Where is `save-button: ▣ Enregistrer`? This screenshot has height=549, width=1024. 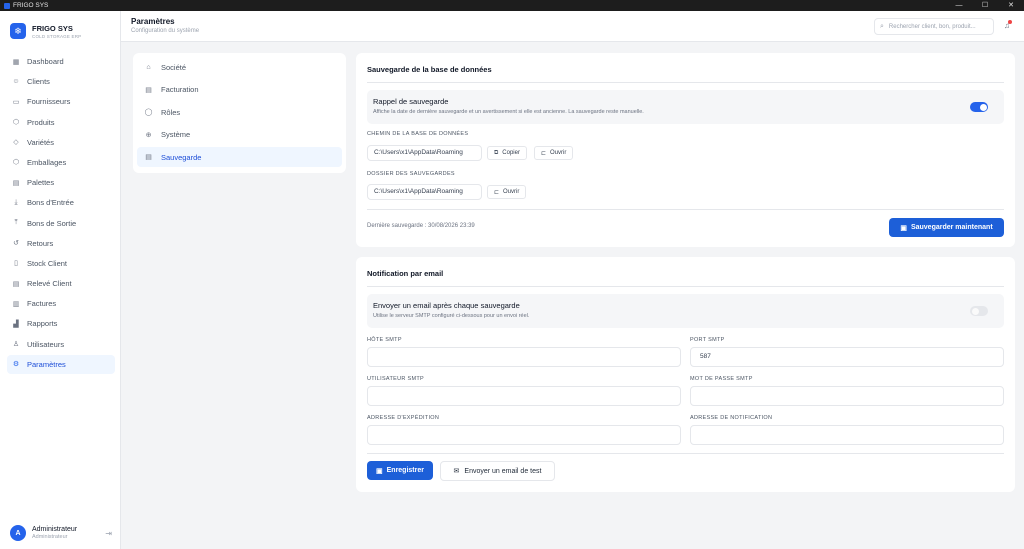 save-button: ▣ Enregistrer is located at coordinates (400, 470).